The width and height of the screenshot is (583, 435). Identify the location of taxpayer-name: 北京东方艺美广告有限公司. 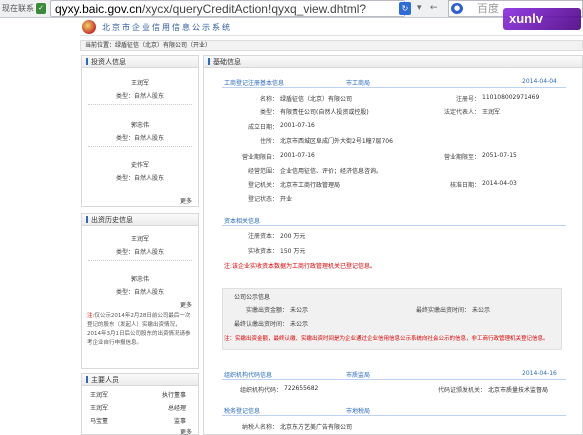
(316, 427).